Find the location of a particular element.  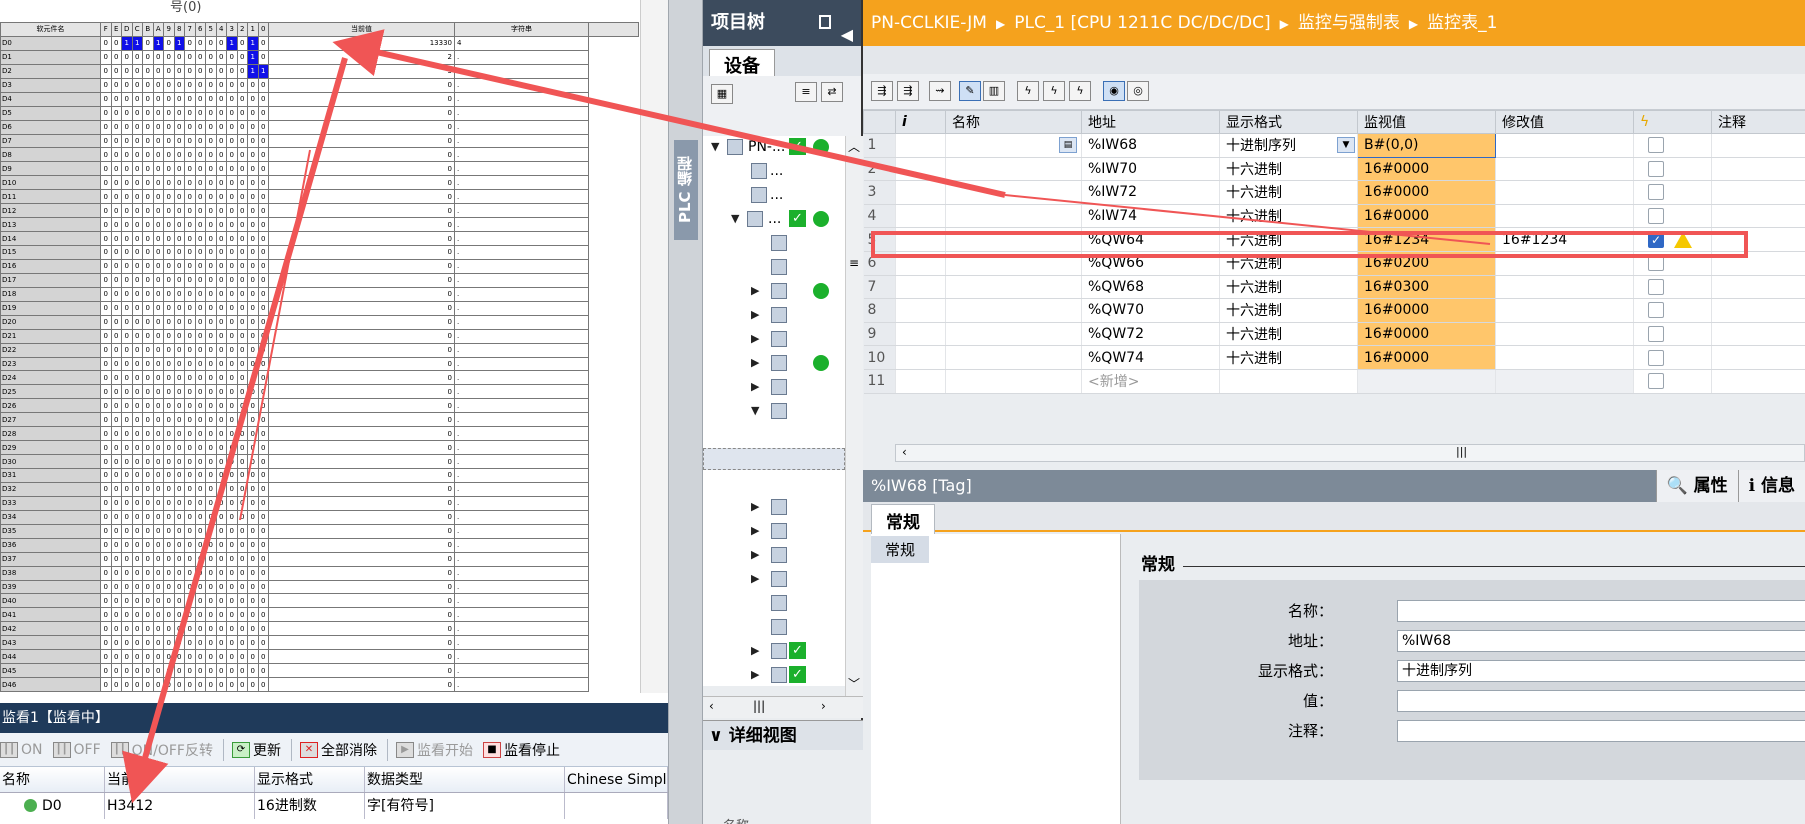

device-row: D33 0 0 0 0 0 0 0 0 0 0 0 0 0 0 0 0 0. is located at coordinates (319, 503).